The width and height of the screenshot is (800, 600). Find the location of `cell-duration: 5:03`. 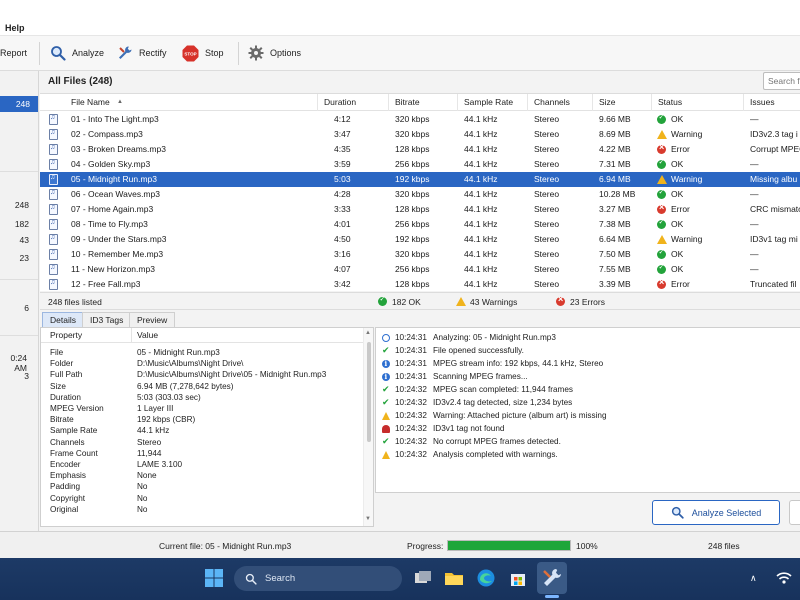

cell-duration: 5:03 is located at coordinates (342, 179).